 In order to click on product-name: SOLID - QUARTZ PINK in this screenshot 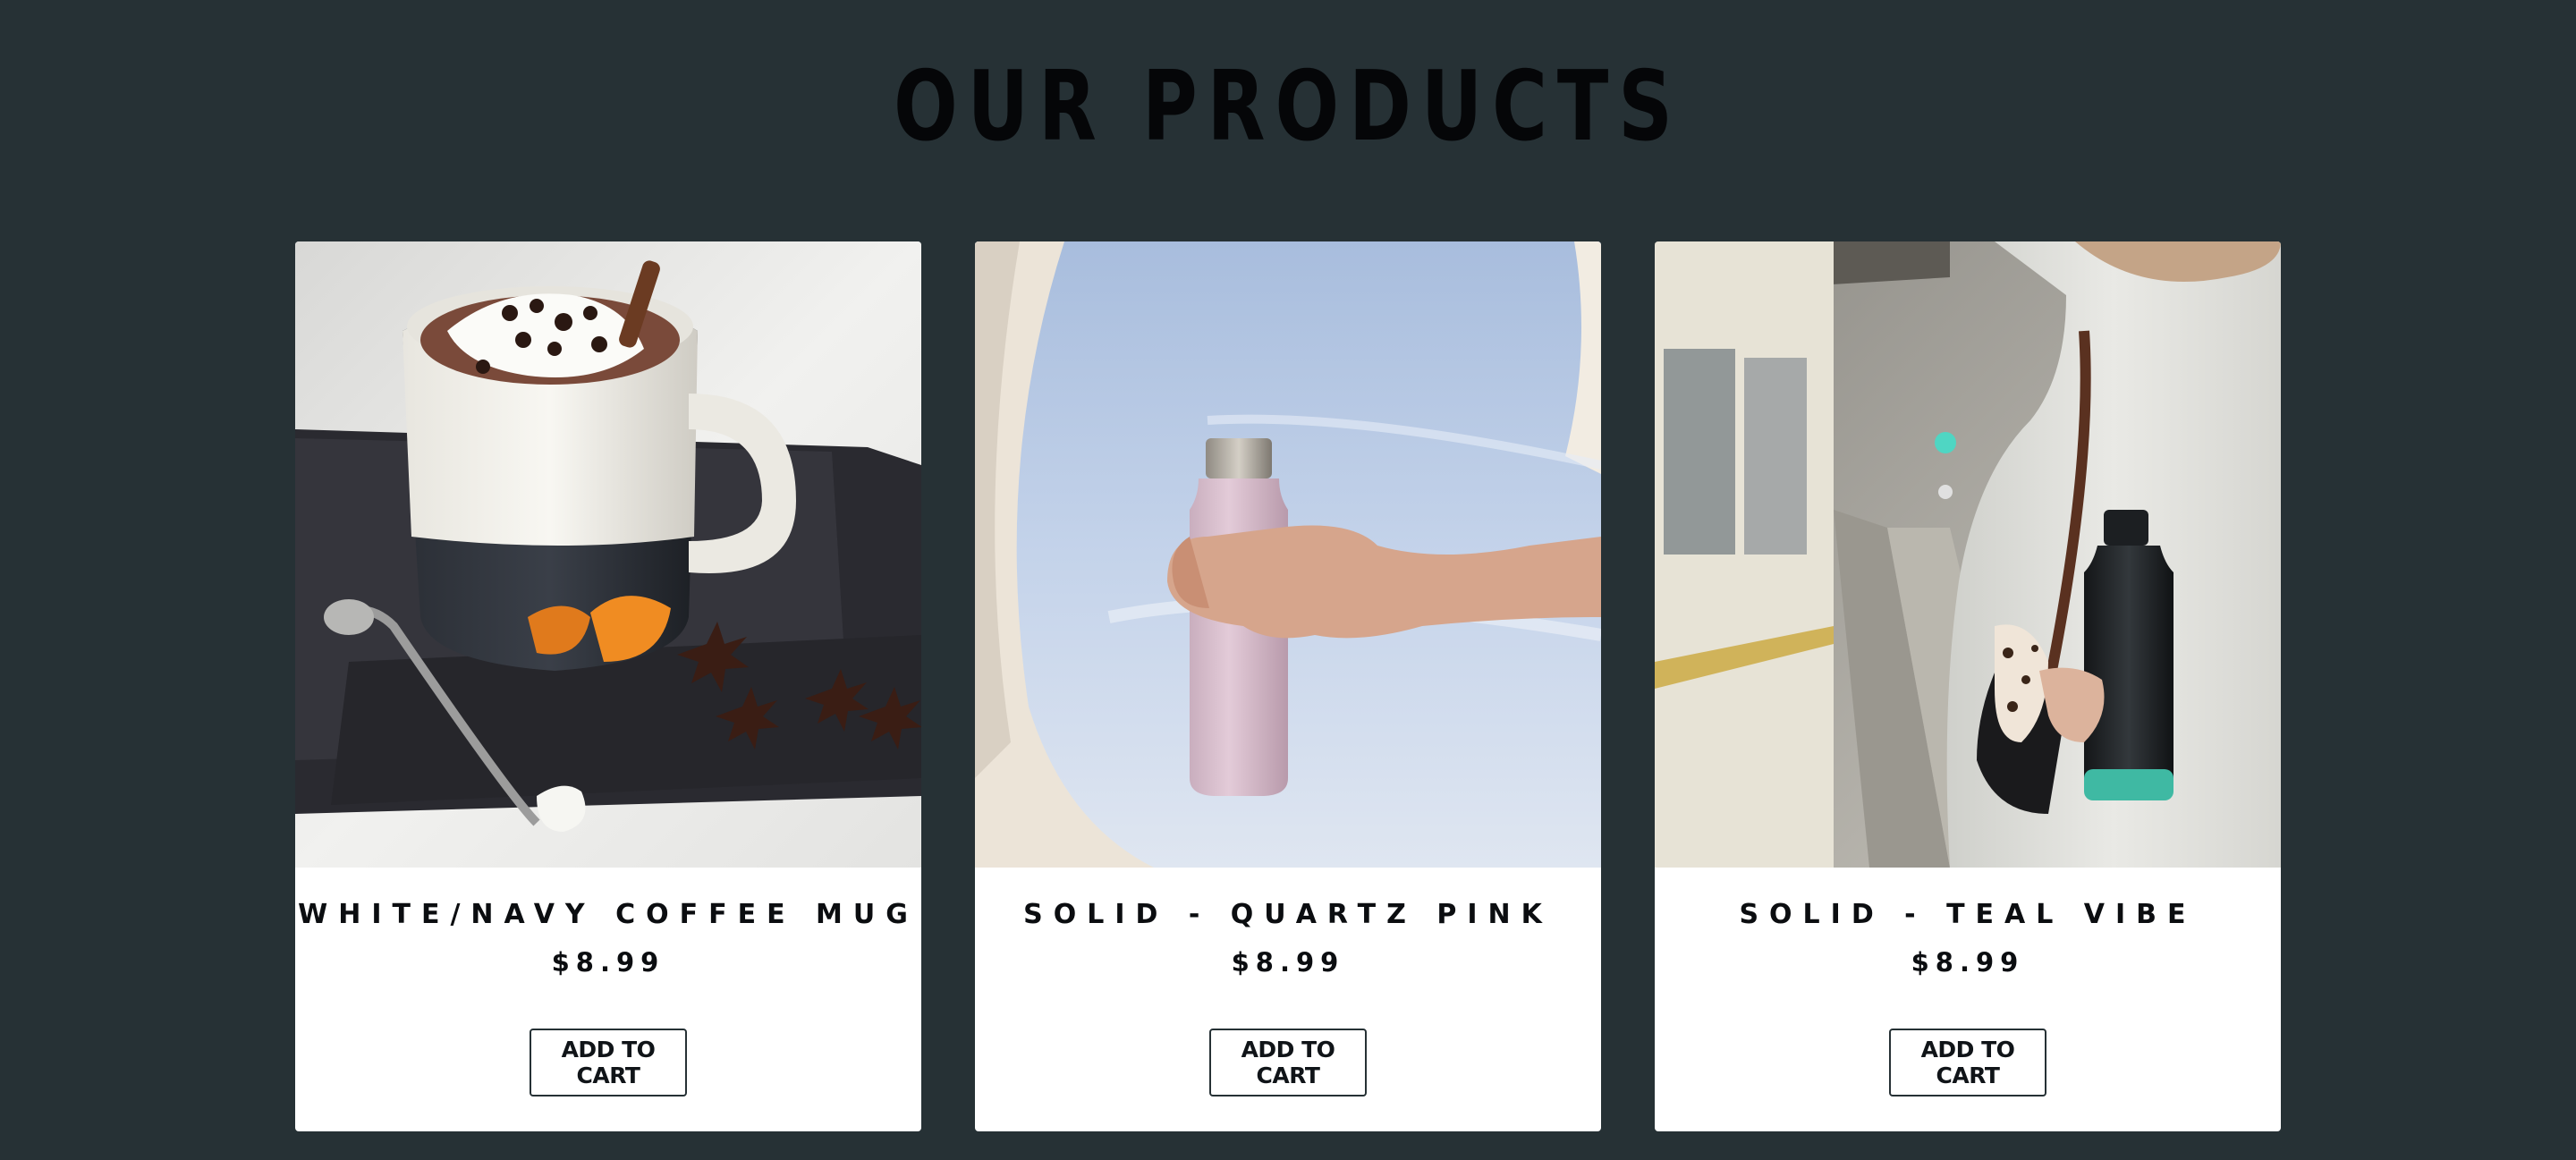, I will do `click(1288, 914)`.